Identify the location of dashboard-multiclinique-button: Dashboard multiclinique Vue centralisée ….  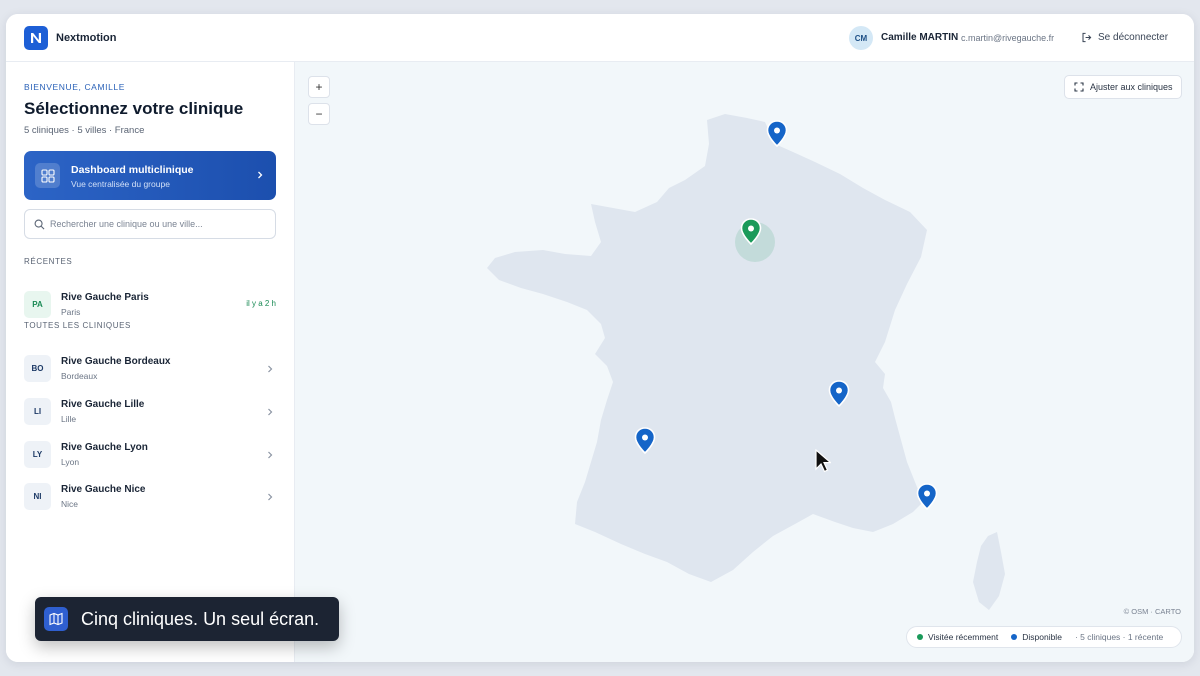
(150, 175).